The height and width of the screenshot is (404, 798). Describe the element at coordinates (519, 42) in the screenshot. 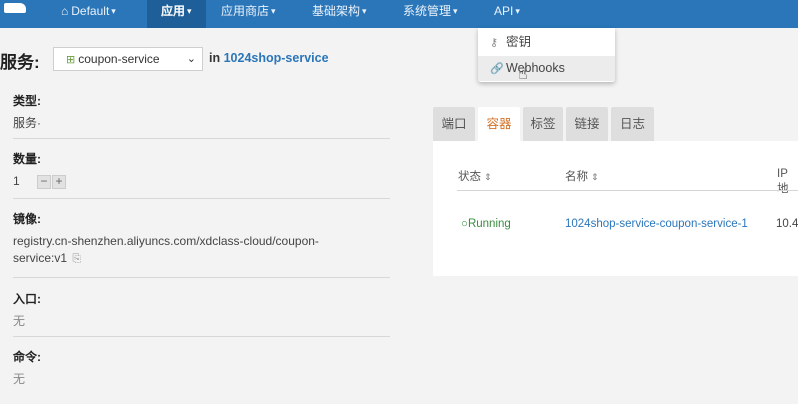

I see `menu-item-label: 密钥` at that location.